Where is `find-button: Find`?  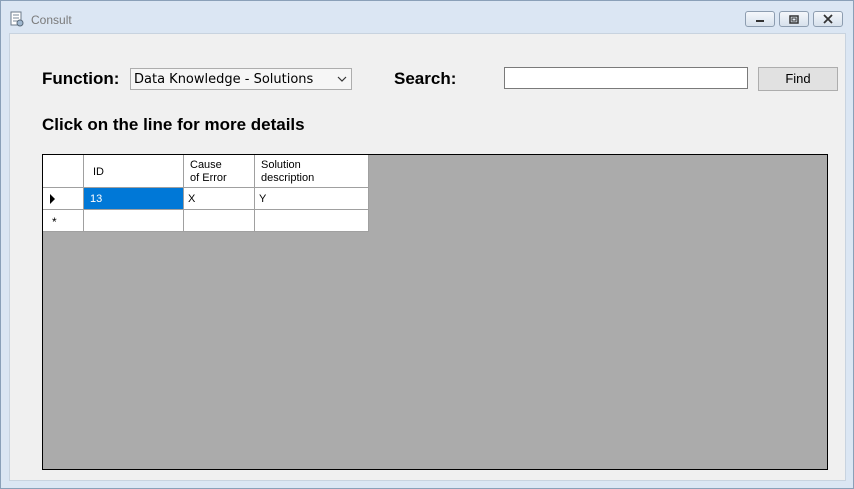
find-button: Find is located at coordinates (798, 79).